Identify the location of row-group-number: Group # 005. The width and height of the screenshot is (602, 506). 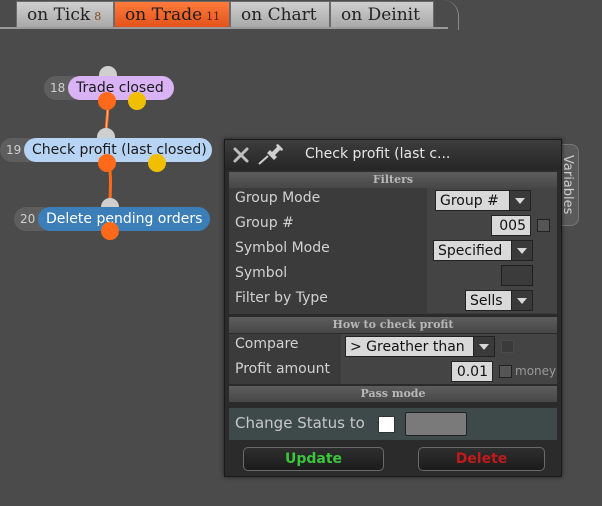
(393, 225).